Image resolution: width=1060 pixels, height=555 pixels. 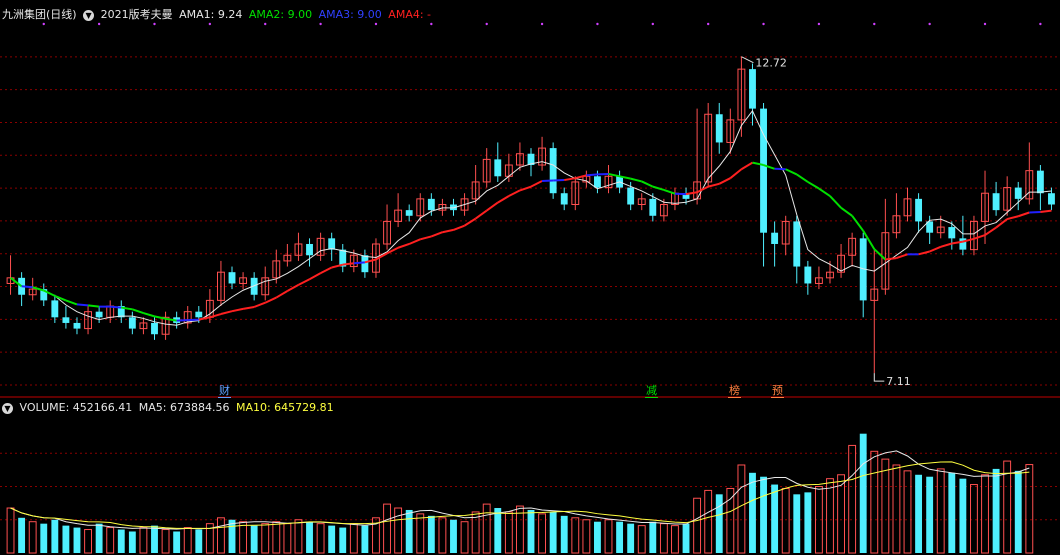 I want to click on ama1-value: AMA1: 9.24, so click(x=211, y=14).